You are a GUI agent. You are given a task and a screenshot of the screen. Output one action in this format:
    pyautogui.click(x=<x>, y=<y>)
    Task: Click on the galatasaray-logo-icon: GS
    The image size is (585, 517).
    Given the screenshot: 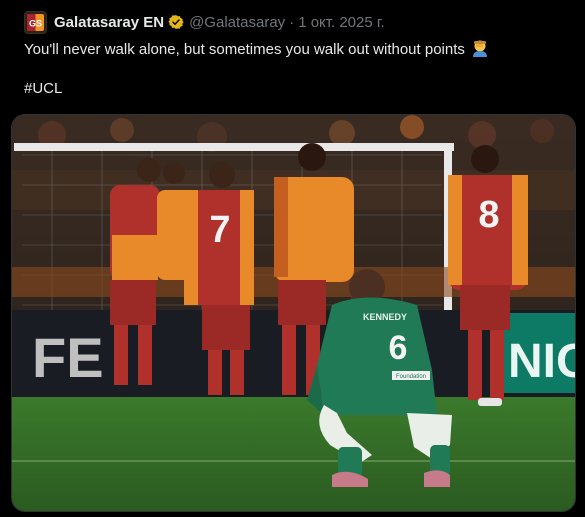 What is the action you would take?
    pyautogui.click(x=35, y=22)
    